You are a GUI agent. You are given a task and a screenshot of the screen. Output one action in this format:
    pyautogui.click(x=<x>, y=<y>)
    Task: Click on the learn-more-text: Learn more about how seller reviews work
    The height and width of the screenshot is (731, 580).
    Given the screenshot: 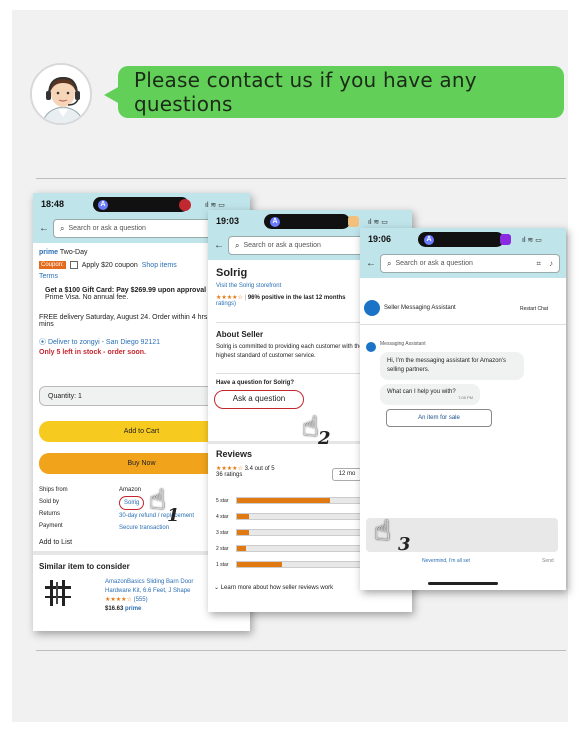 What is the action you would take?
    pyautogui.click(x=277, y=588)
    